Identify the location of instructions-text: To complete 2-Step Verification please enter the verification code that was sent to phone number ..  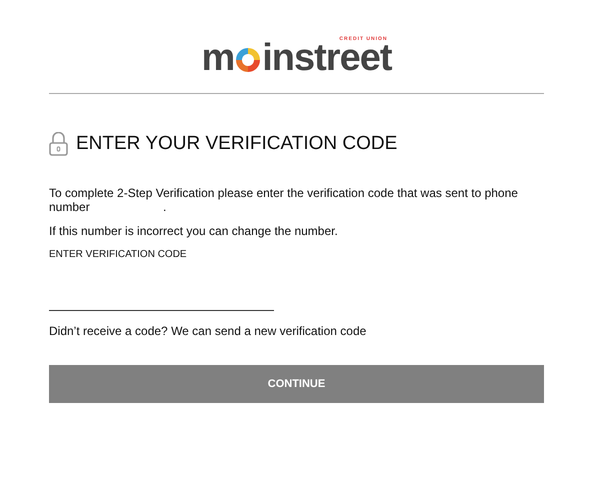
(284, 200).